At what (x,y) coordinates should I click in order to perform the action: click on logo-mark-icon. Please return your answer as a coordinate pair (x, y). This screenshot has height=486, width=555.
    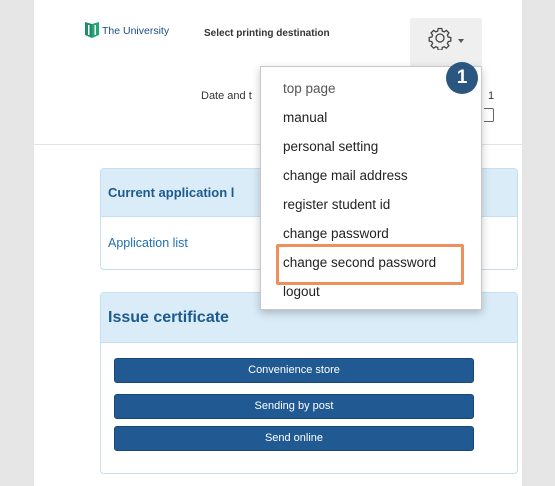
    Looking at the image, I should click on (92, 30).